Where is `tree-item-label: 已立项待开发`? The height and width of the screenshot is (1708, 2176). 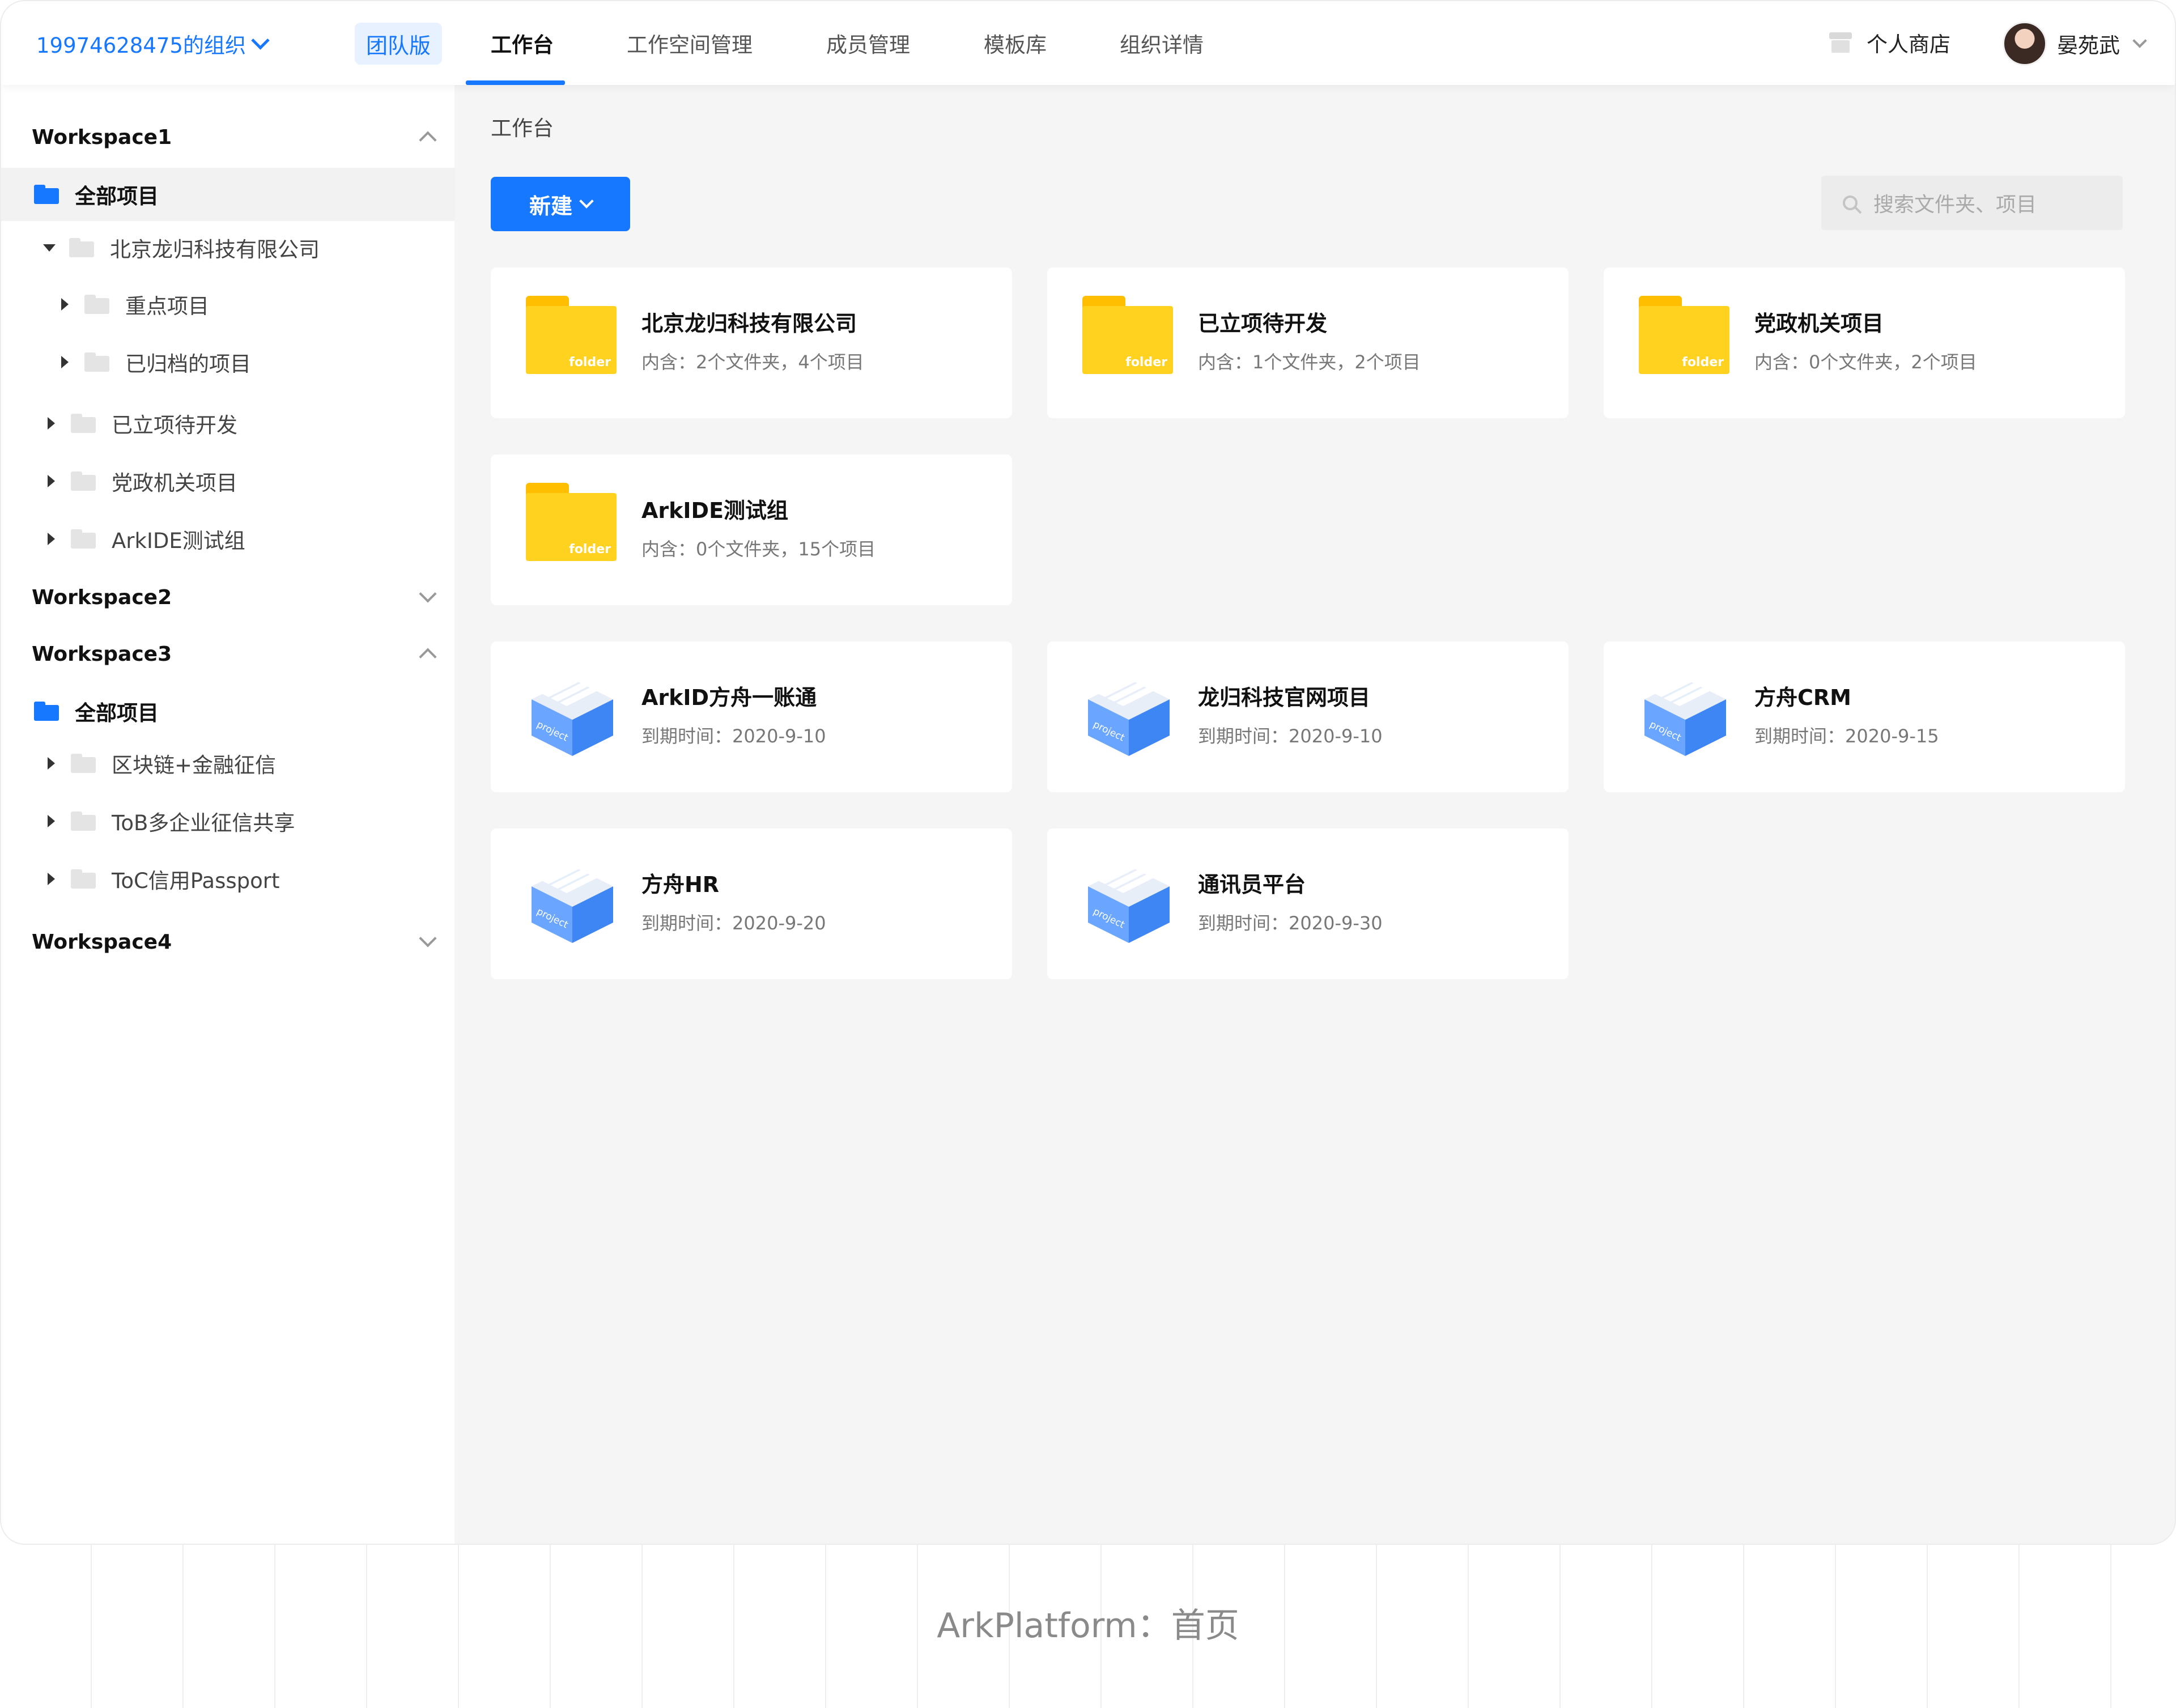 tree-item-label: 已立项待开发 is located at coordinates (174, 425).